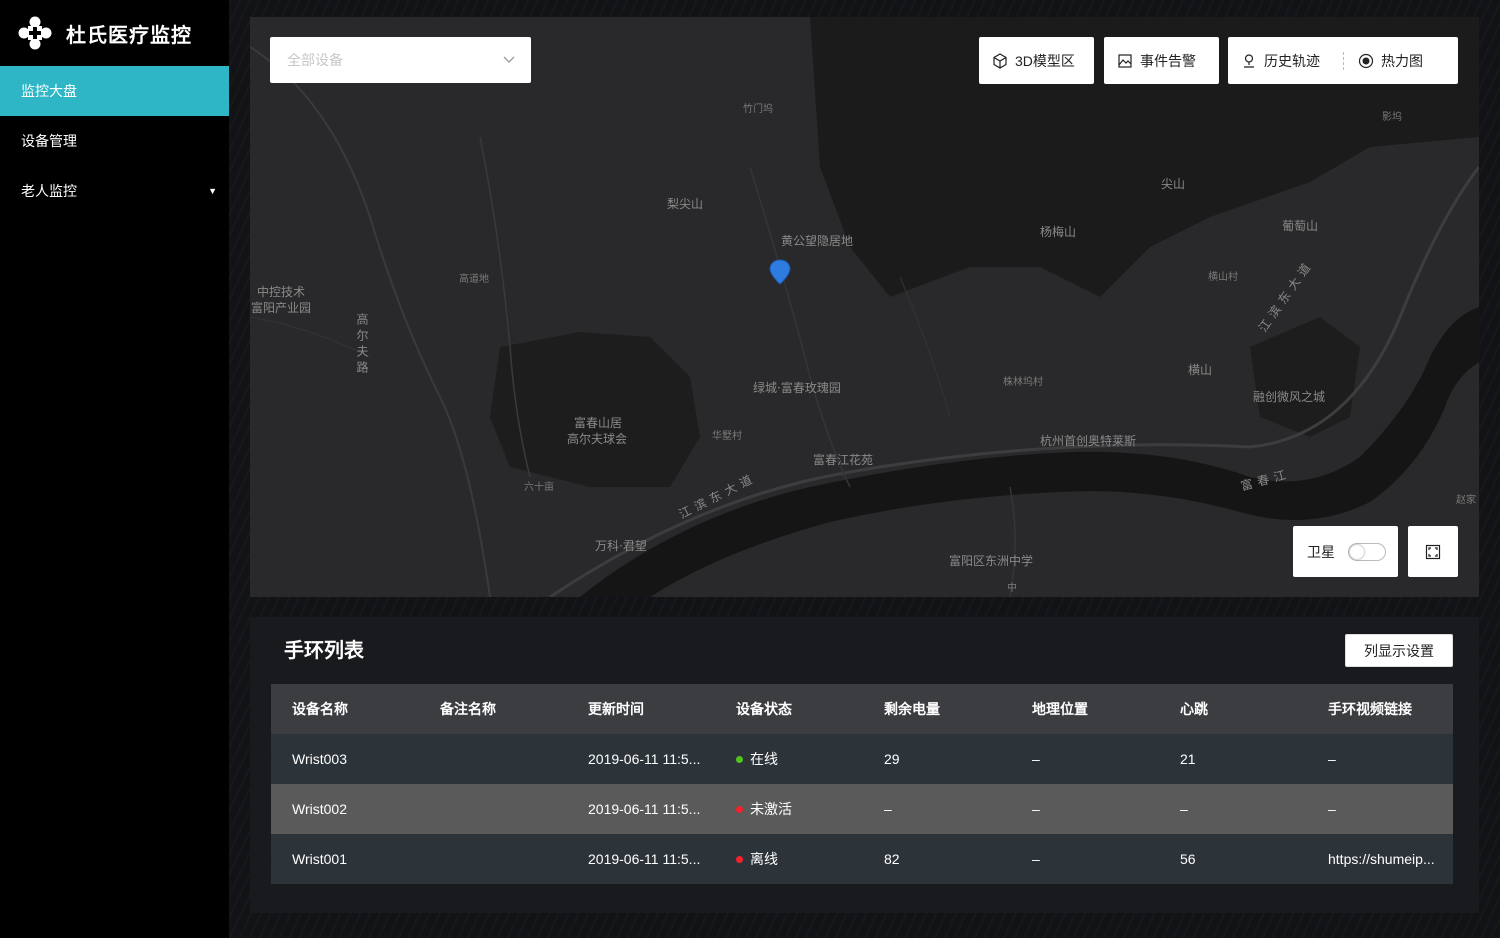 The height and width of the screenshot is (938, 1500). What do you see at coordinates (1125, 60) in the screenshot?
I see `picture-alert-icon` at bounding box center [1125, 60].